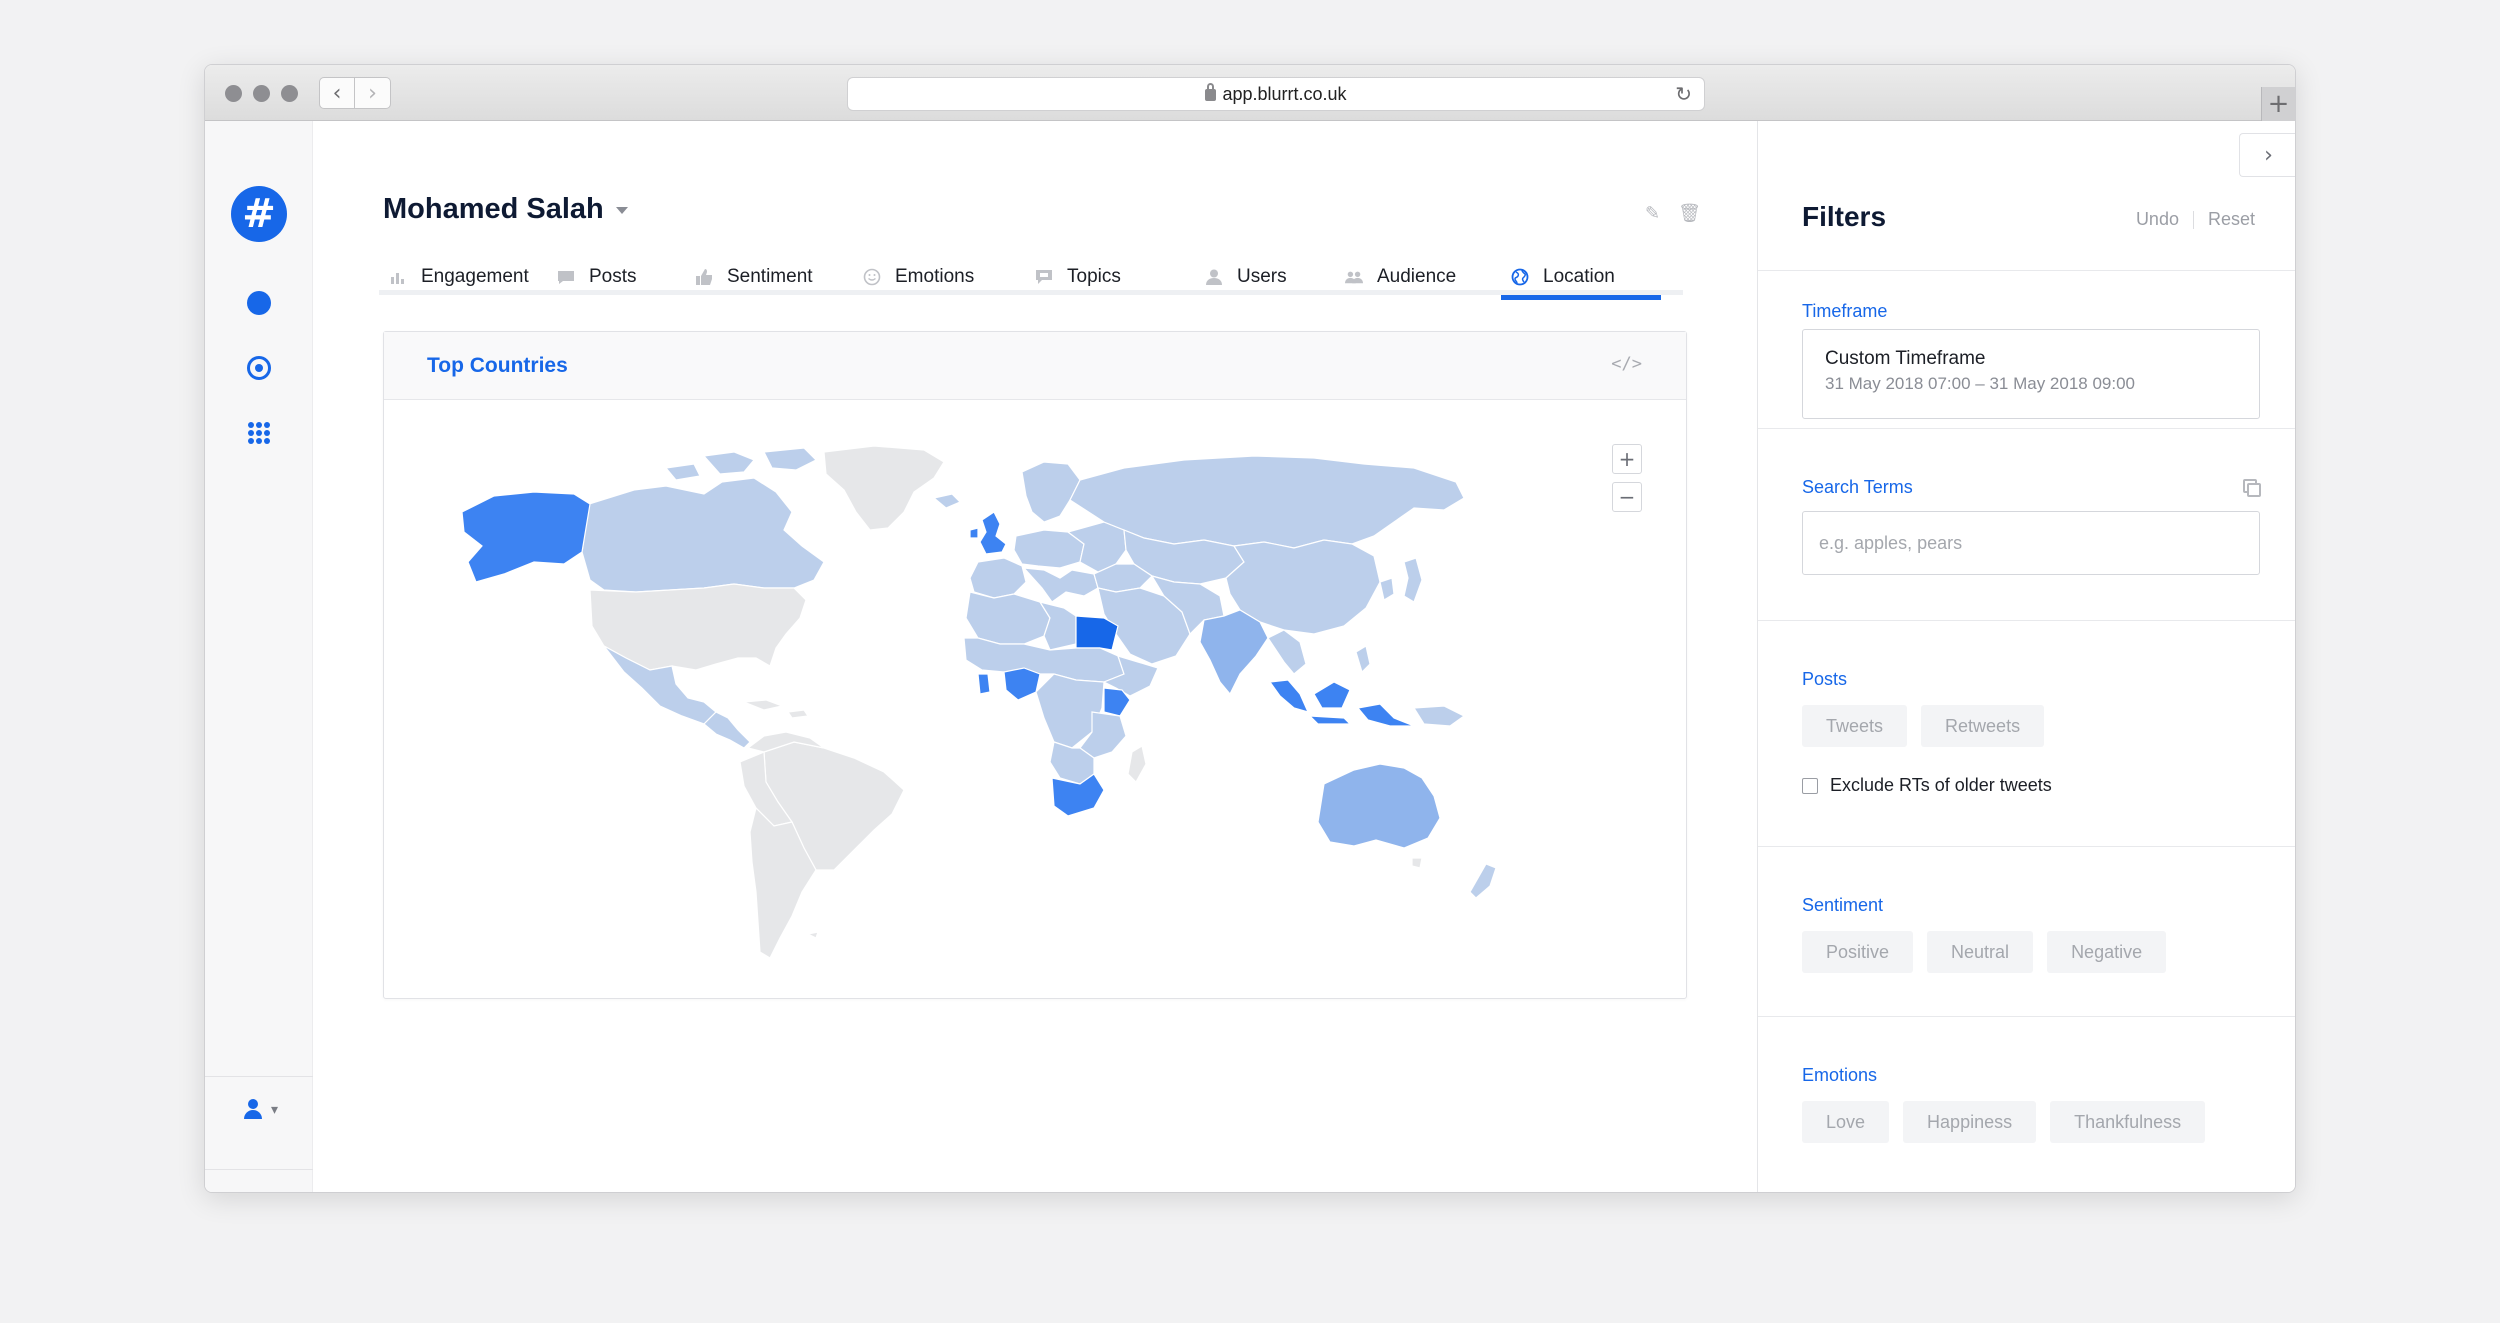 The height and width of the screenshot is (1323, 2500). I want to click on title-actions: ✎ 🗑, so click(1673, 213).